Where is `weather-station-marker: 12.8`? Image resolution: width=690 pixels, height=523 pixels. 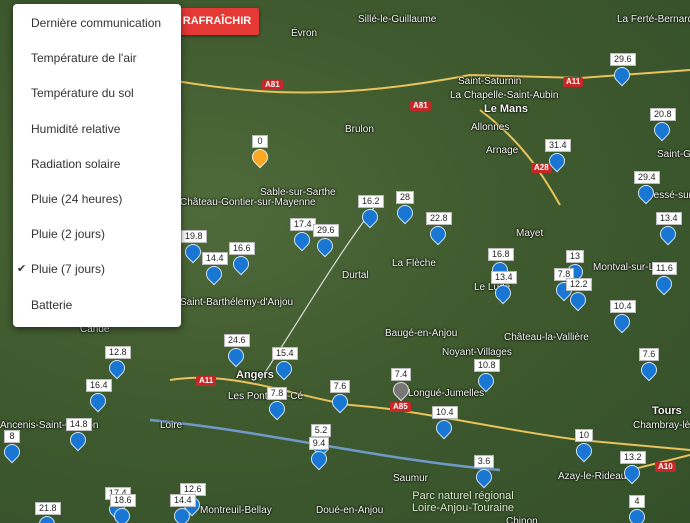
weather-station-marker: 12.8 is located at coordinates (118, 363).